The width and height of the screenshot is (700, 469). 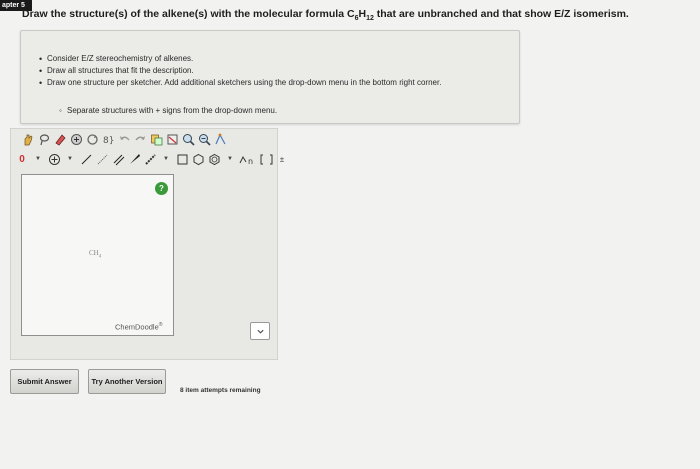 What do you see at coordinates (214, 159) in the screenshot?
I see `ring-benzene-icon` at bounding box center [214, 159].